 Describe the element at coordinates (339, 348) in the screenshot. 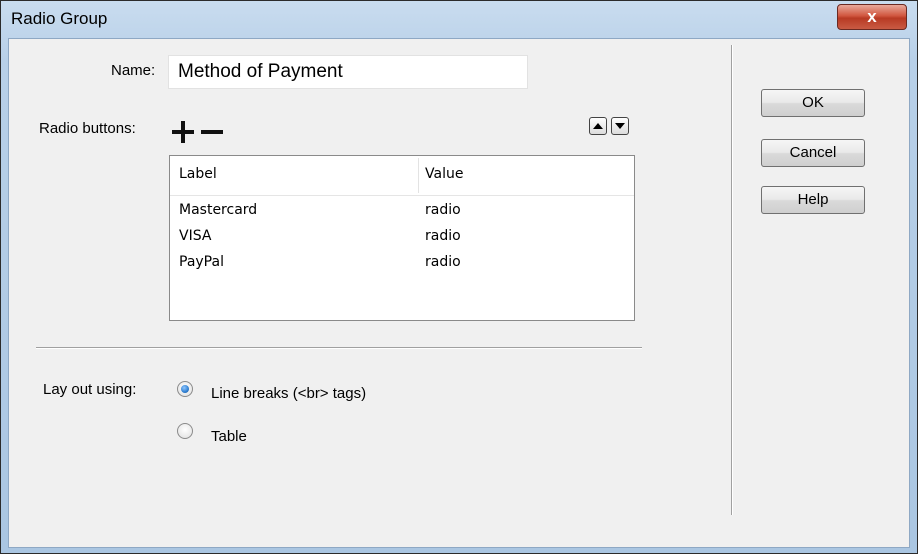

I see `horizontal-divider` at that location.